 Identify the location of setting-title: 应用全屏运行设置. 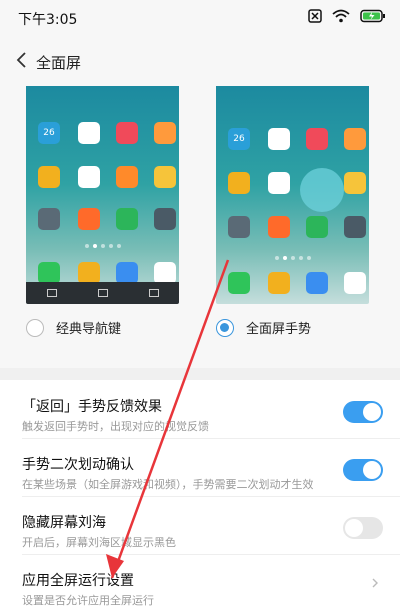
(78, 581).